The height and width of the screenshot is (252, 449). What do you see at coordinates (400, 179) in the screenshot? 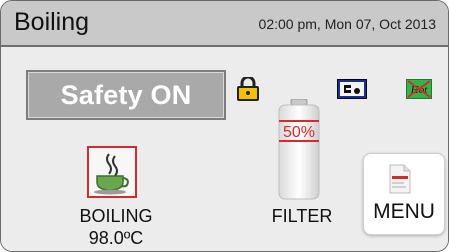
I see `document-icon` at bounding box center [400, 179].